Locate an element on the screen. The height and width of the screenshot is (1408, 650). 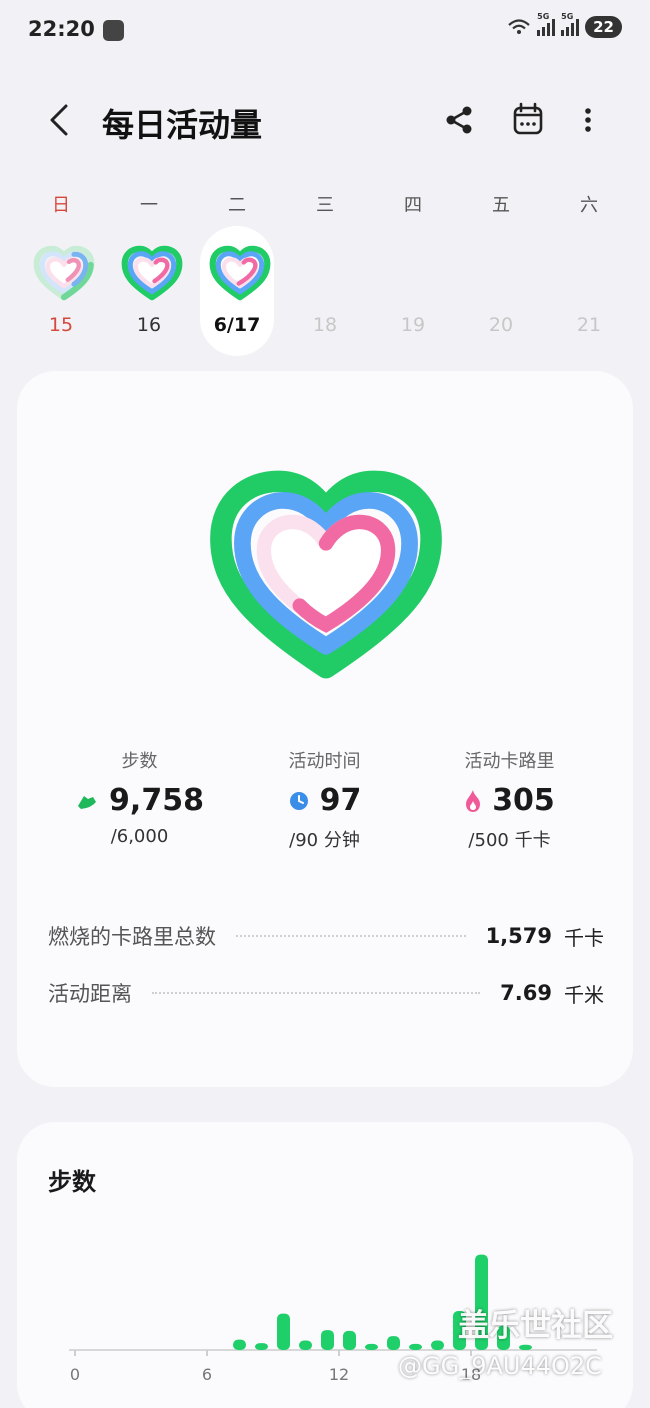
weekday-label: 六 is located at coordinates (589, 205).